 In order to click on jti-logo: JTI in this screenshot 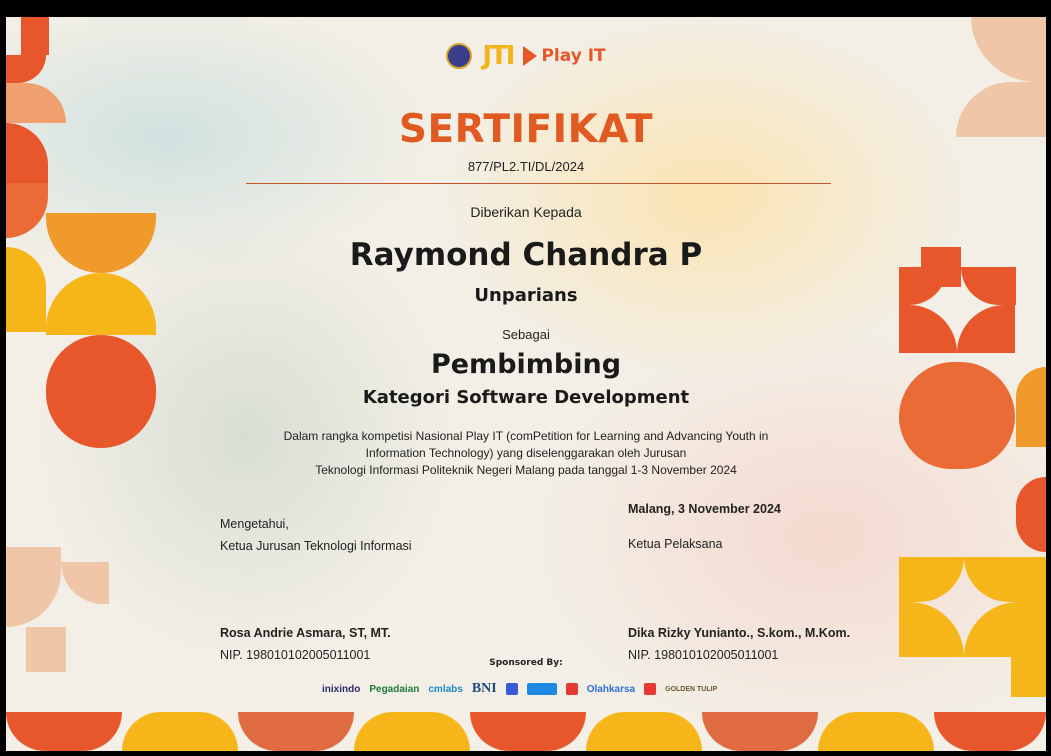, I will do `click(498, 56)`.